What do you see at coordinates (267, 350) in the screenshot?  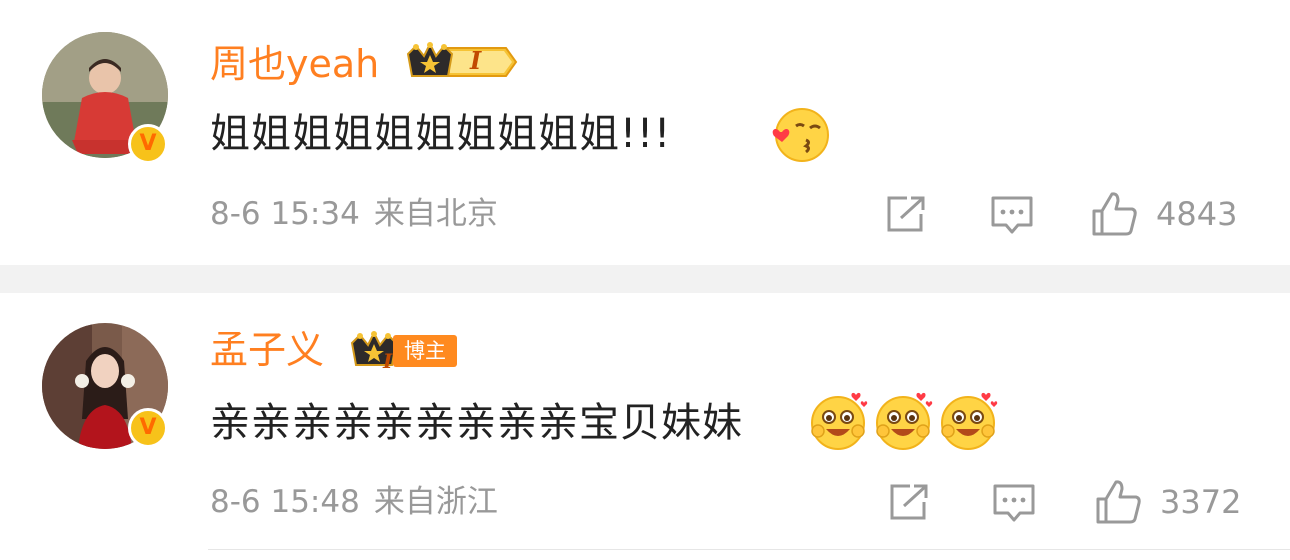 I see `username: 孟子义` at bounding box center [267, 350].